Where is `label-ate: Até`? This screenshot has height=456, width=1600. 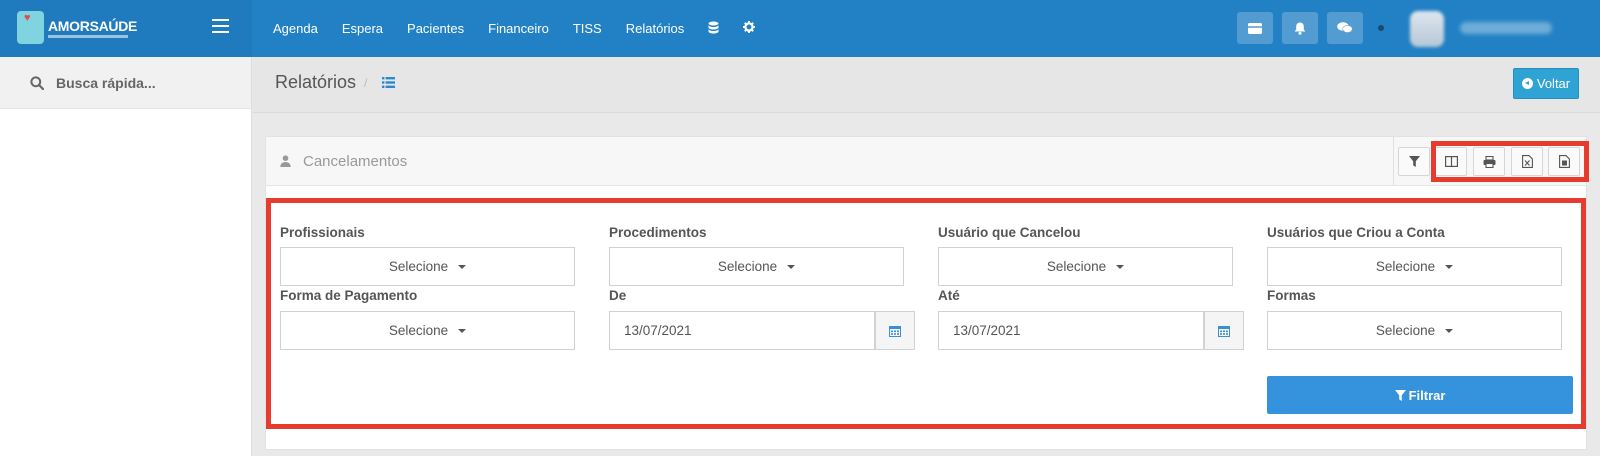
label-ate: Até is located at coordinates (949, 295).